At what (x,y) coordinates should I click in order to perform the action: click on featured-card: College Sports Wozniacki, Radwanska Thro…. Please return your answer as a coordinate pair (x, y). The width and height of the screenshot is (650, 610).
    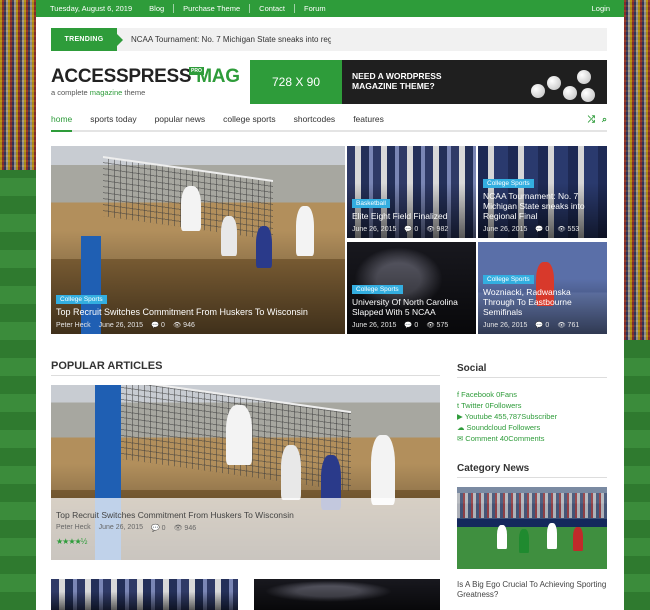
    Looking at the image, I should click on (542, 288).